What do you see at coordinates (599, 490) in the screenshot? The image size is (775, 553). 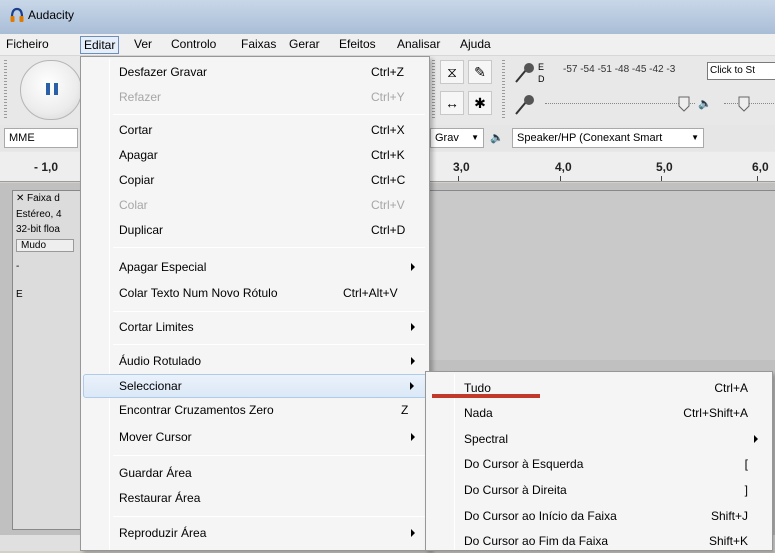 I see `submenu-item-cursor-right: Do Cursor à Direita ]` at bounding box center [599, 490].